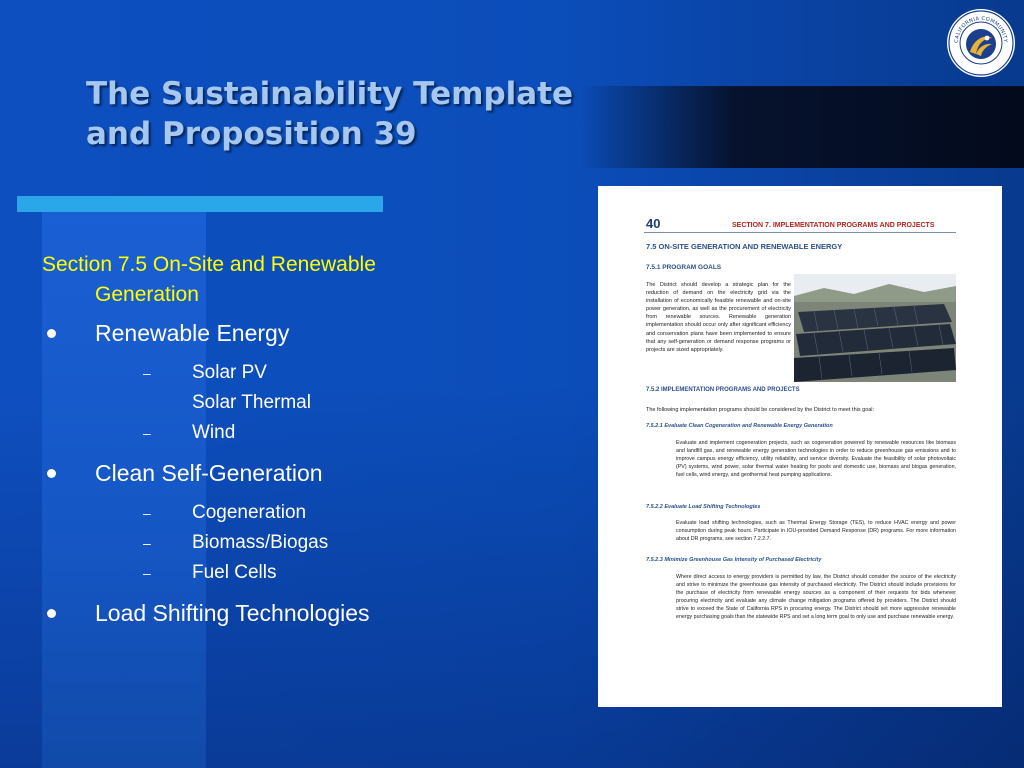  Describe the element at coordinates (802, 127) in the screenshot. I see `title-dark-band` at that location.